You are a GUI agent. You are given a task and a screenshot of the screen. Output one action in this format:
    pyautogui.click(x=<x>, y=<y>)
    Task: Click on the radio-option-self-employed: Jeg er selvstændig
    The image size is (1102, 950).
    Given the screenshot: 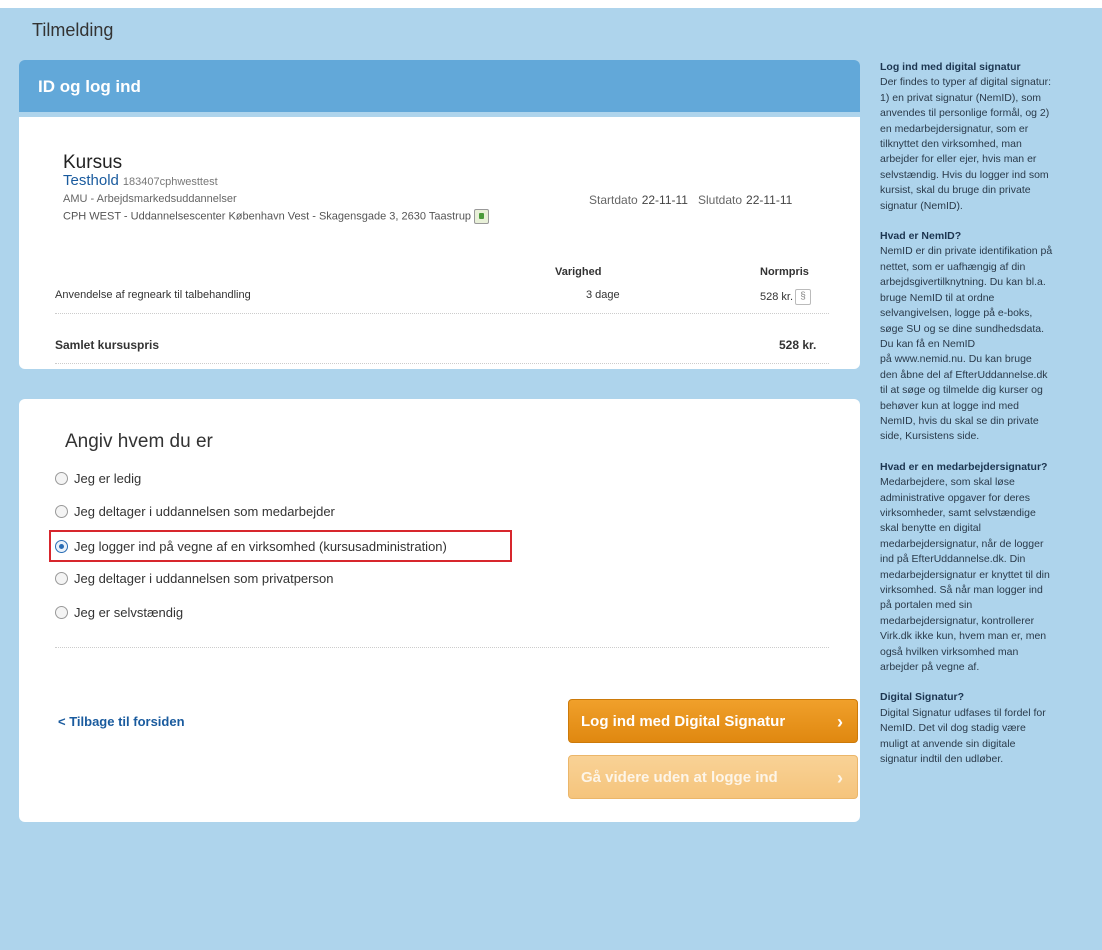 What is the action you would take?
    pyautogui.click(x=119, y=612)
    